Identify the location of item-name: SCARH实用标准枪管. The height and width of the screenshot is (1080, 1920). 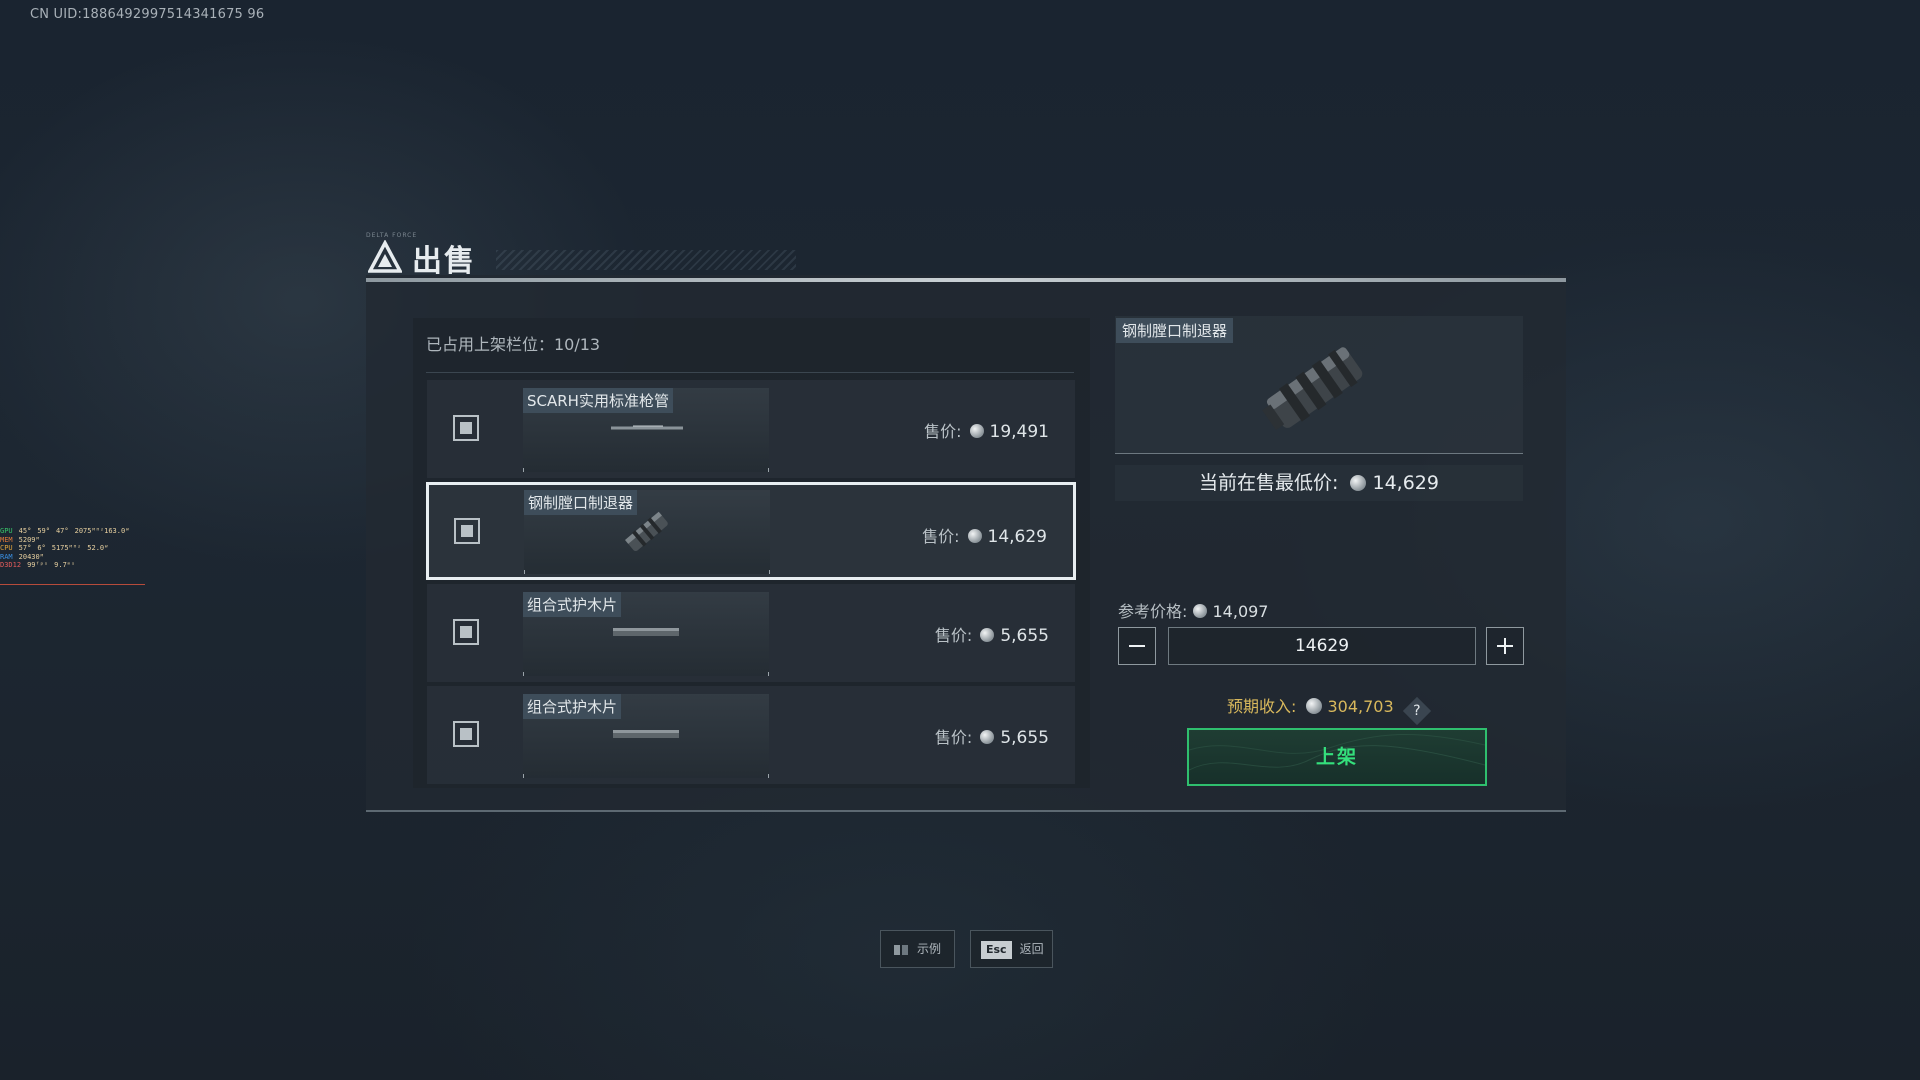
(598, 400).